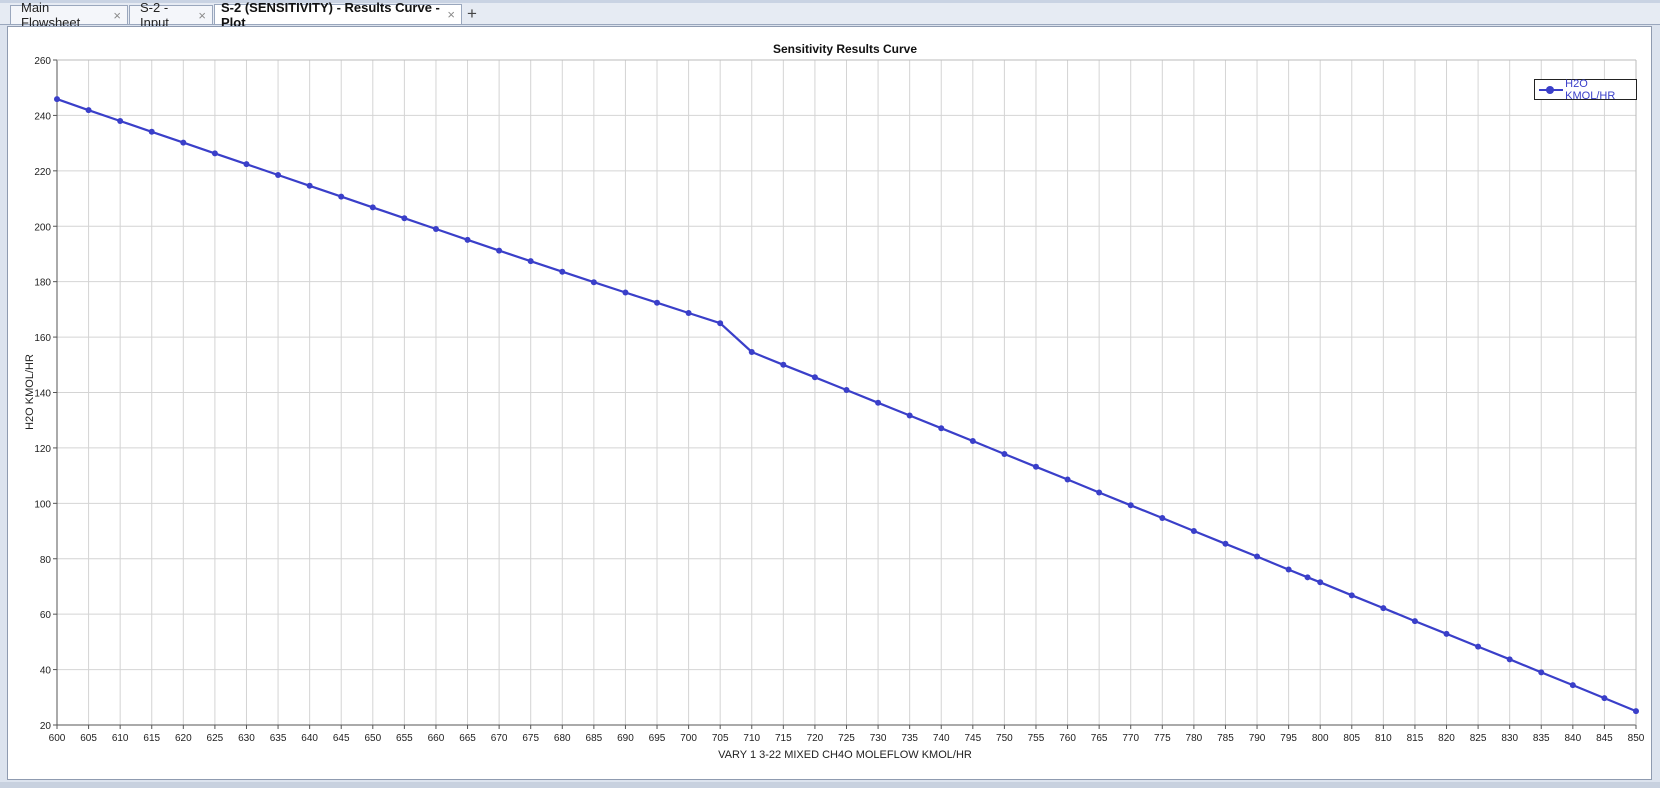 This screenshot has height=788, width=1660. I want to click on x-tick-label: 630, so click(246, 738).